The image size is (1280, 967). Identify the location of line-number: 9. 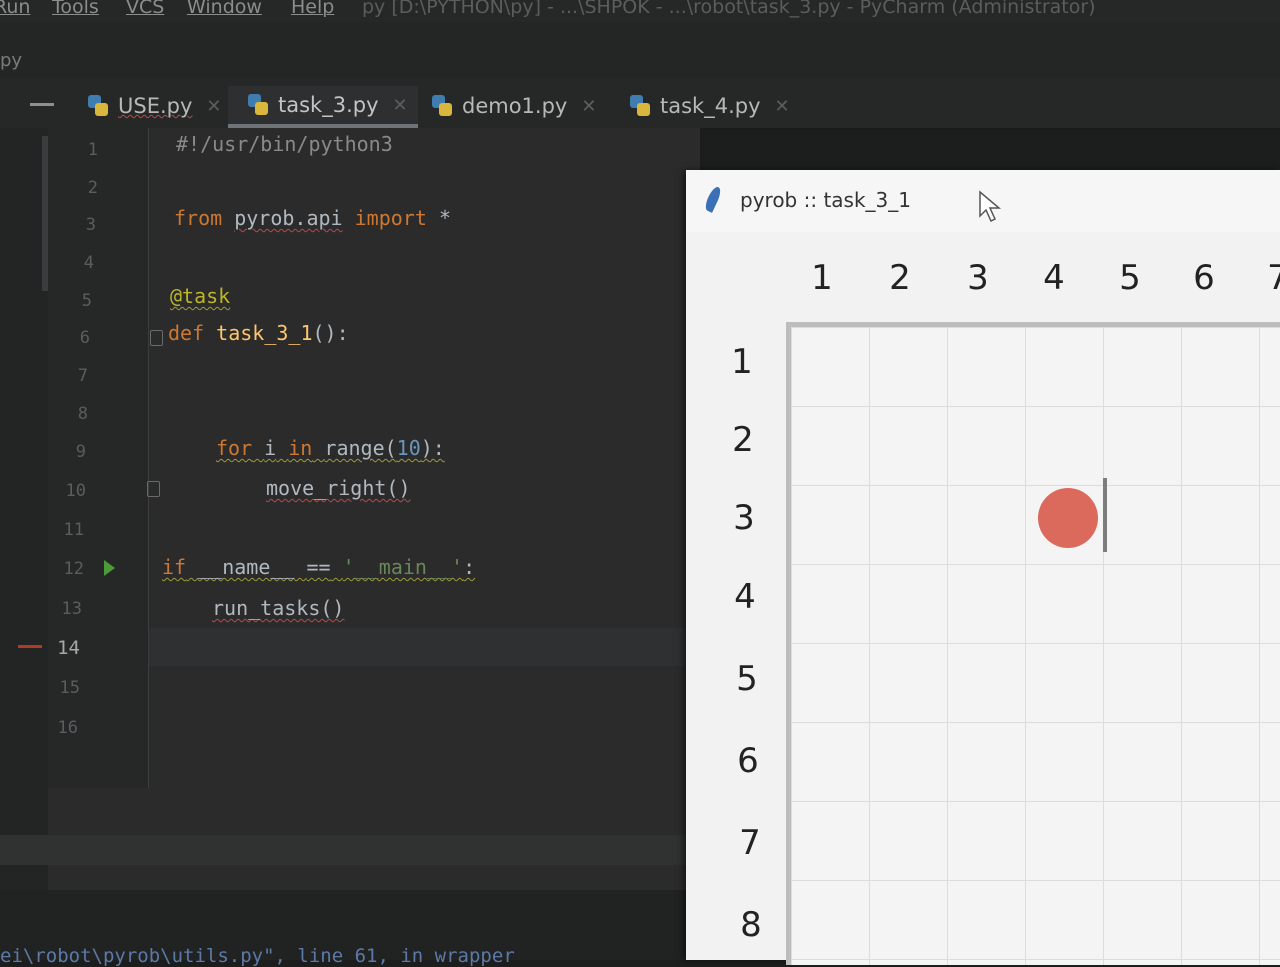
(80, 452).